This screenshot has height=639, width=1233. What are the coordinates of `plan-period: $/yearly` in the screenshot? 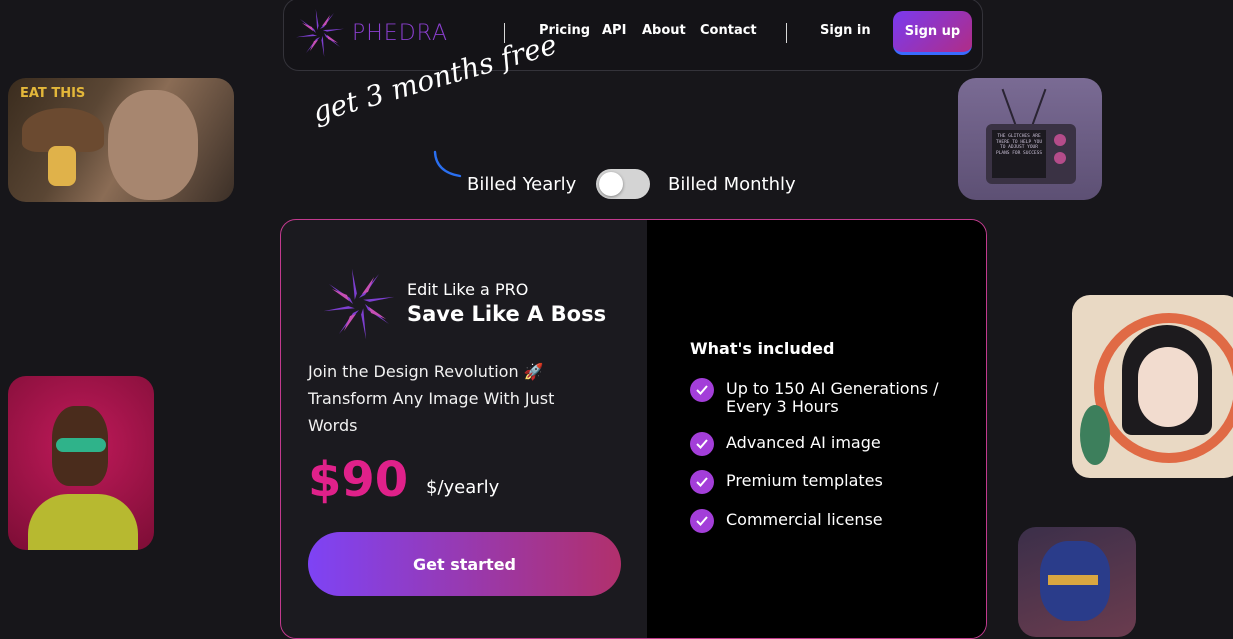 It's located at (463, 487).